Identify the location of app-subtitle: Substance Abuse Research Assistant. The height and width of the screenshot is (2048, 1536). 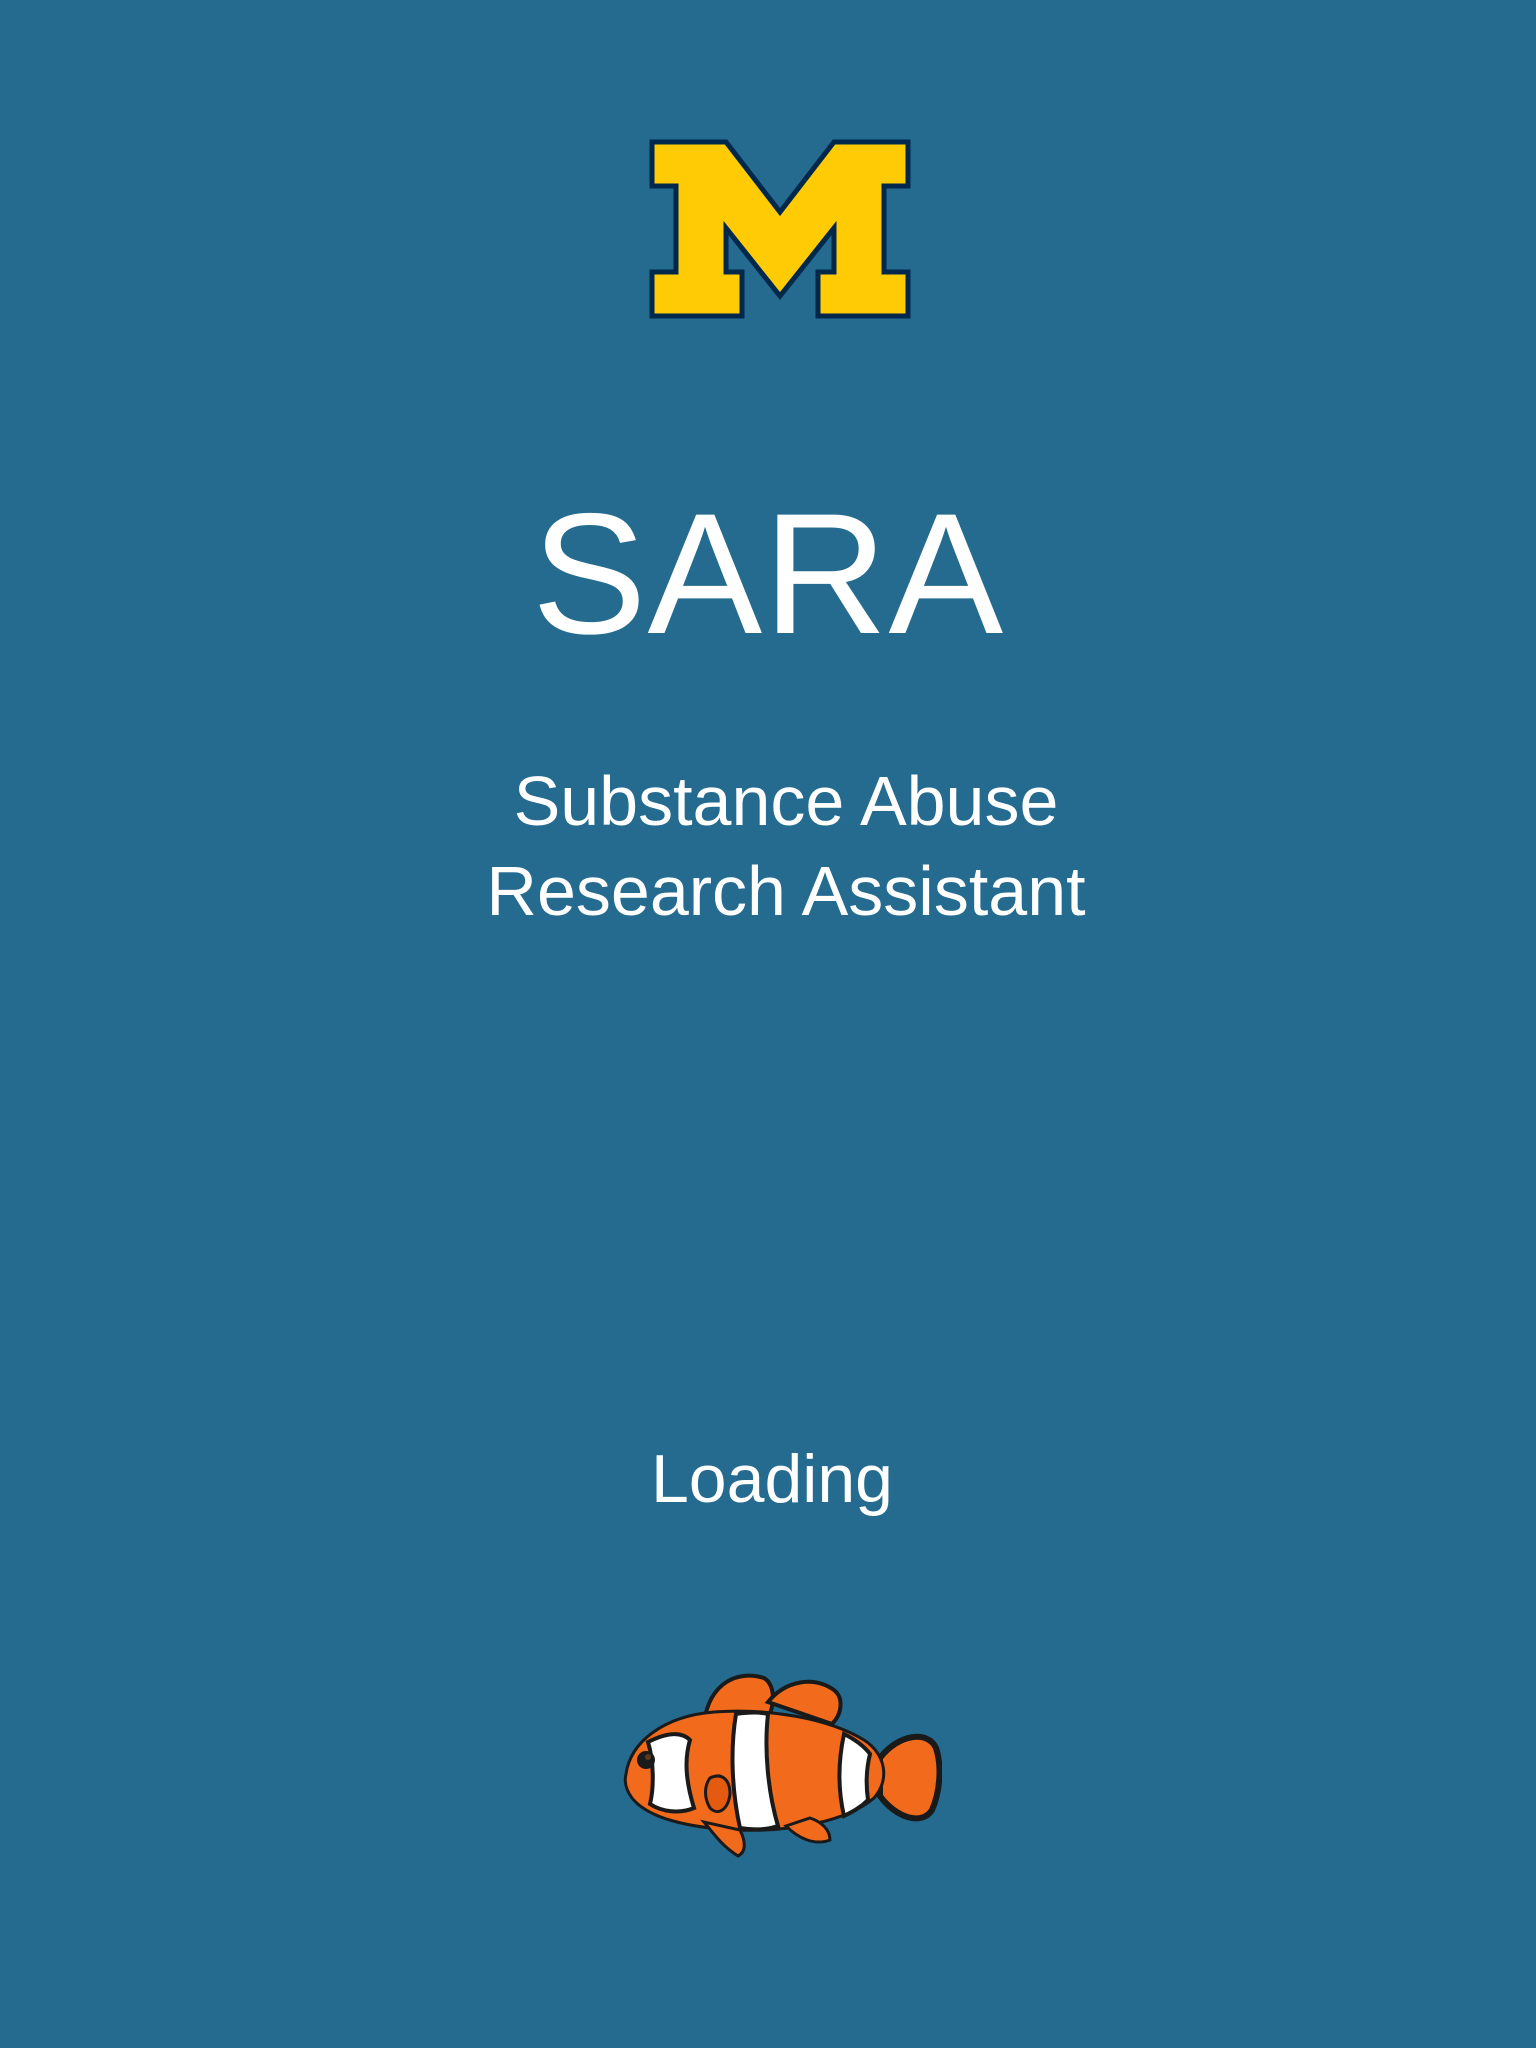
(768, 846).